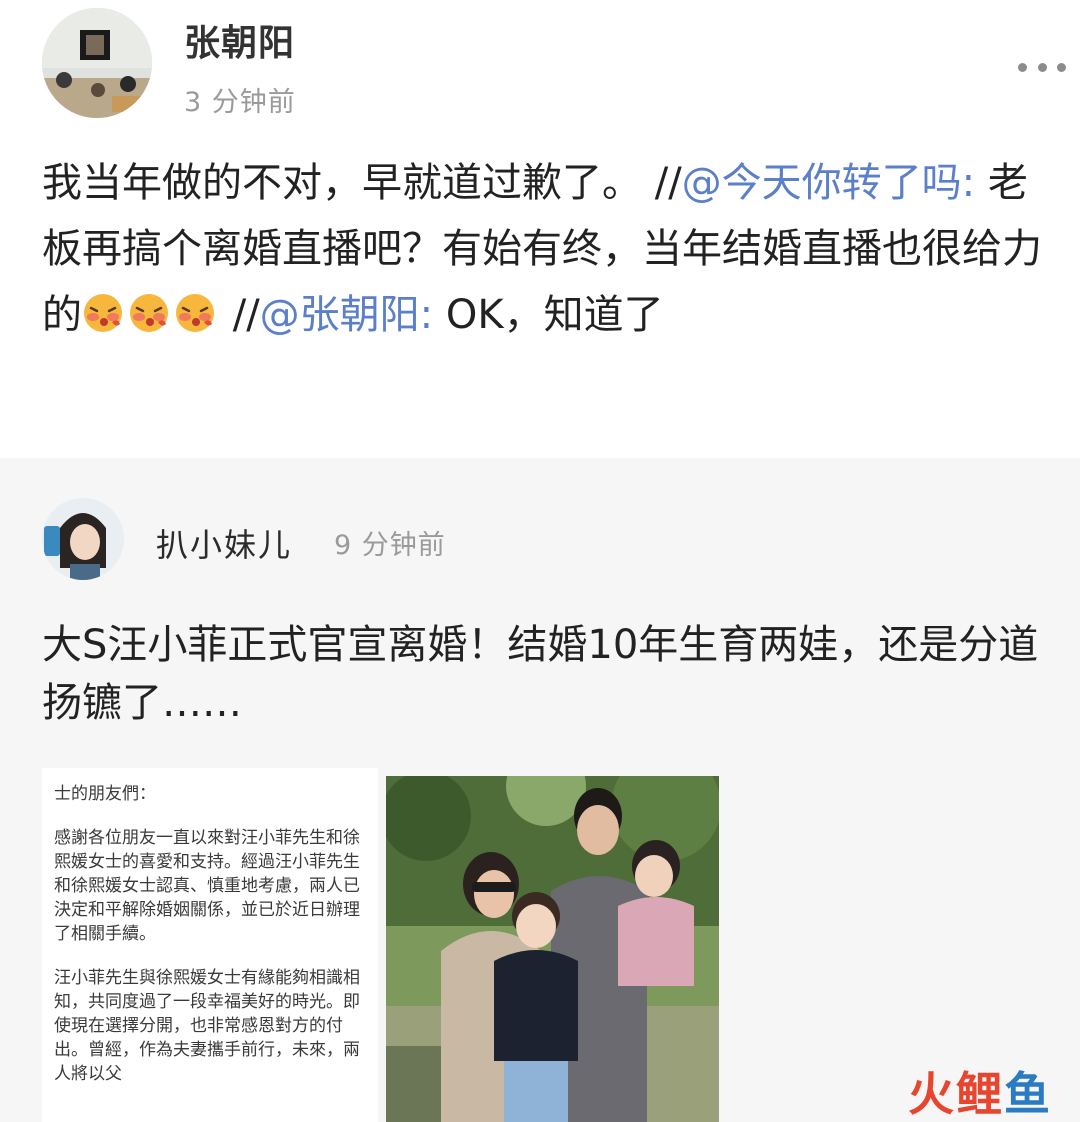  Describe the element at coordinates (83, 539) in the screenshot. I see `repost-author-avatar` at that location.